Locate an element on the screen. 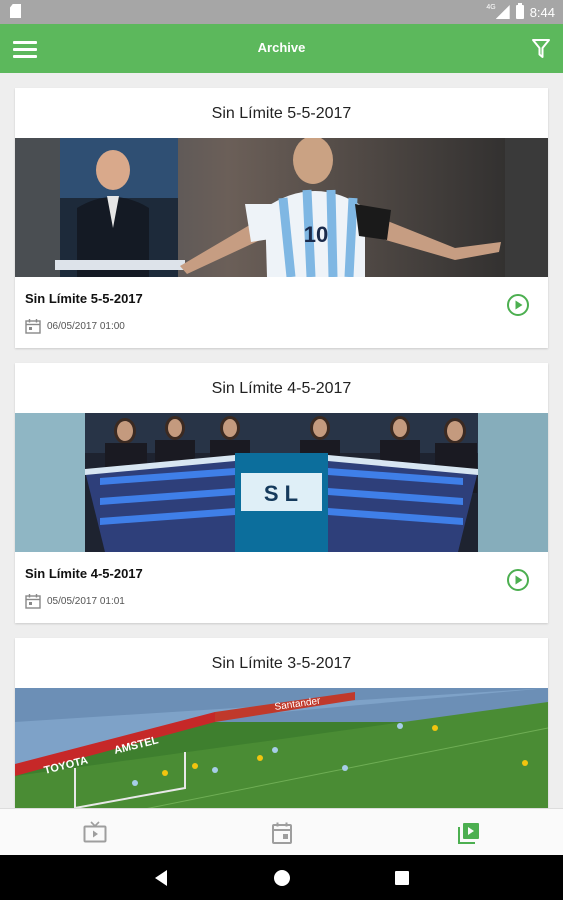 Image resolution: width=563 pixels, height=900 pixels. card-title: Sin Límite 5-5-2017 is located at coordinates (281, 113).